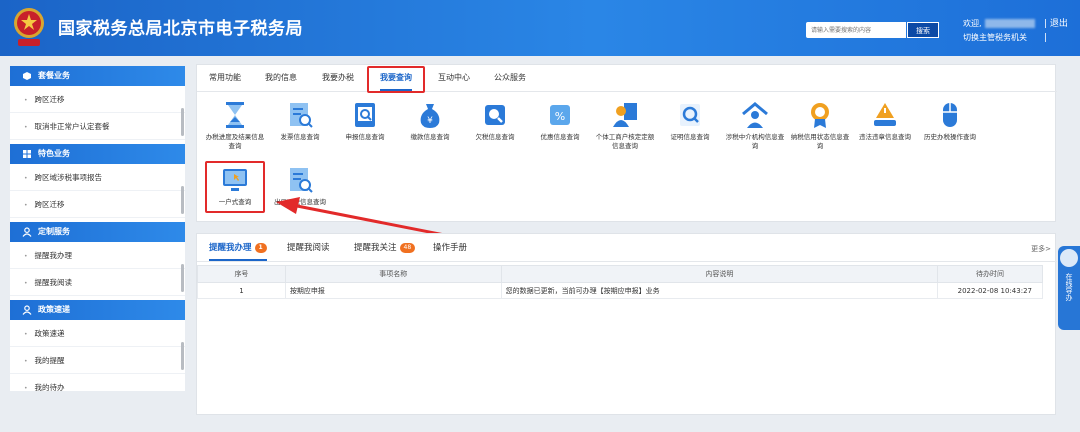 This screenshot has width=1080, height=432. Describe the element at coordinates (238, 247) in the screenshot. I see `tab-remind-handle: 提醒我办理 1` at that location.